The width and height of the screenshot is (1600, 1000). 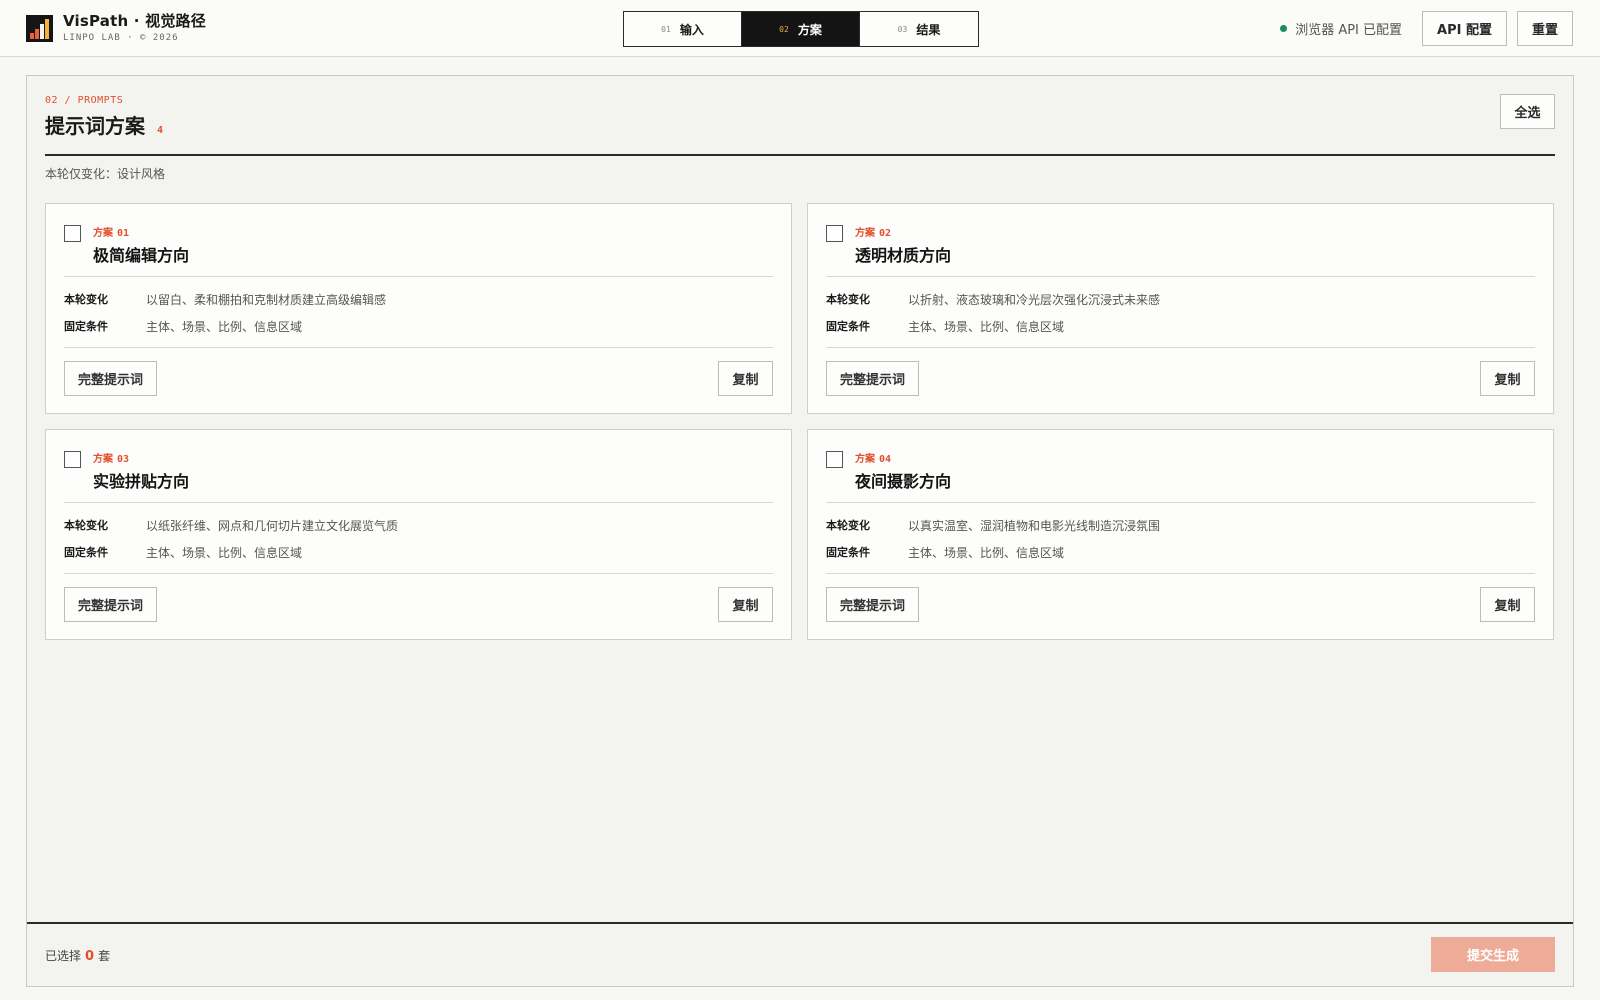 I want to click on step-label: 方案, so click(x=809, y=29).